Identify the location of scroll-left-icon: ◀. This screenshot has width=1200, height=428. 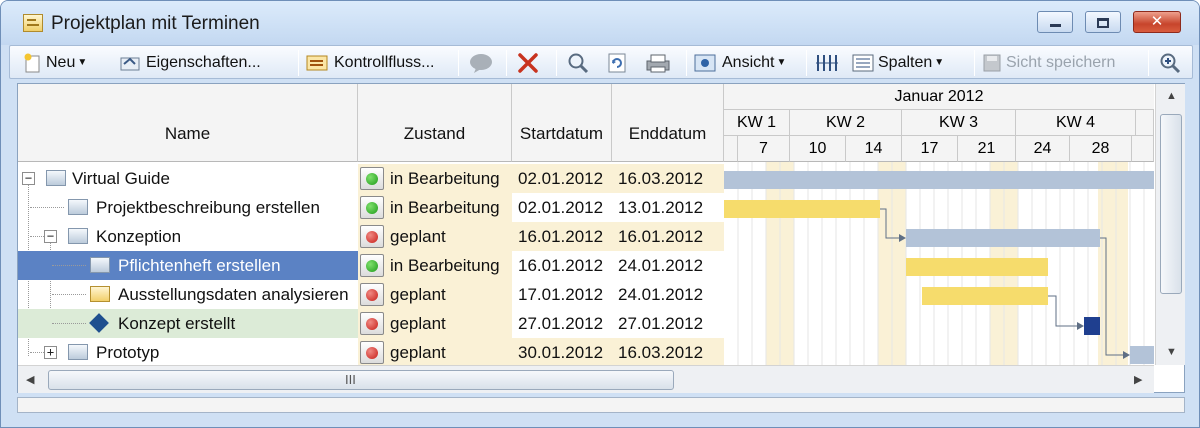
(30, 379).